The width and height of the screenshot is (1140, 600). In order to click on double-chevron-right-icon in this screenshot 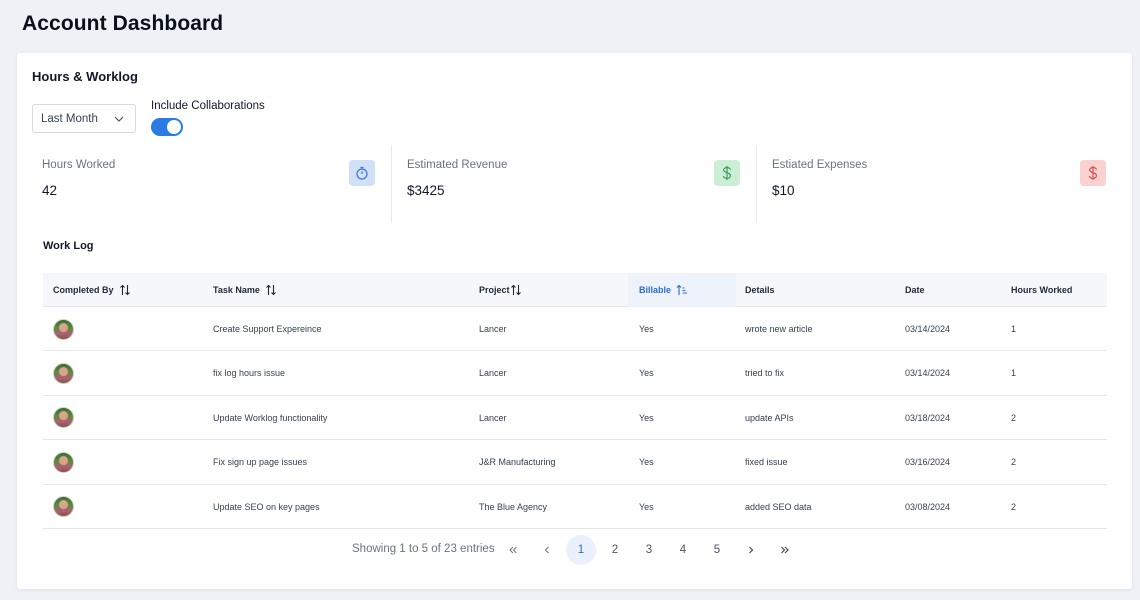, I will do `click(785, 550)`.